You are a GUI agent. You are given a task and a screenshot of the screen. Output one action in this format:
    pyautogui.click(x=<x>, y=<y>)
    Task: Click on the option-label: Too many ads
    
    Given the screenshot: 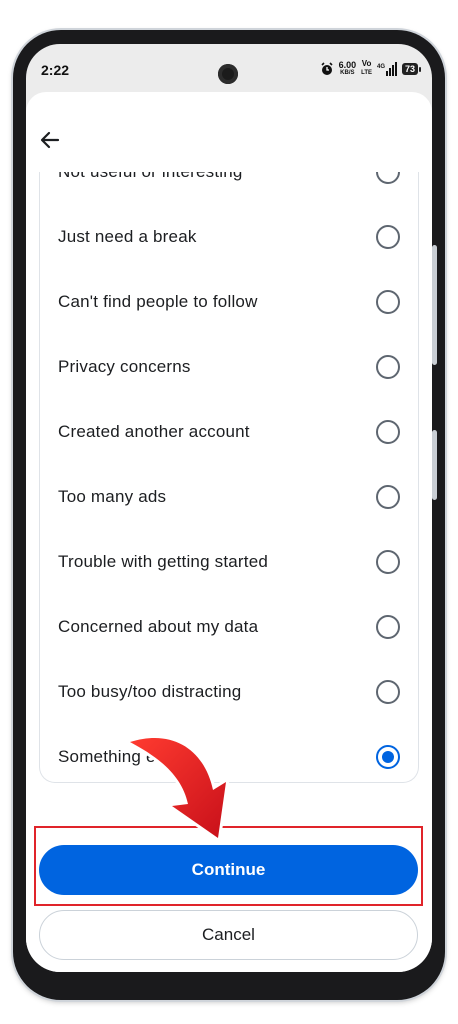 What is the action you would take?
    pyautogui.click(x=112, y=496)
    